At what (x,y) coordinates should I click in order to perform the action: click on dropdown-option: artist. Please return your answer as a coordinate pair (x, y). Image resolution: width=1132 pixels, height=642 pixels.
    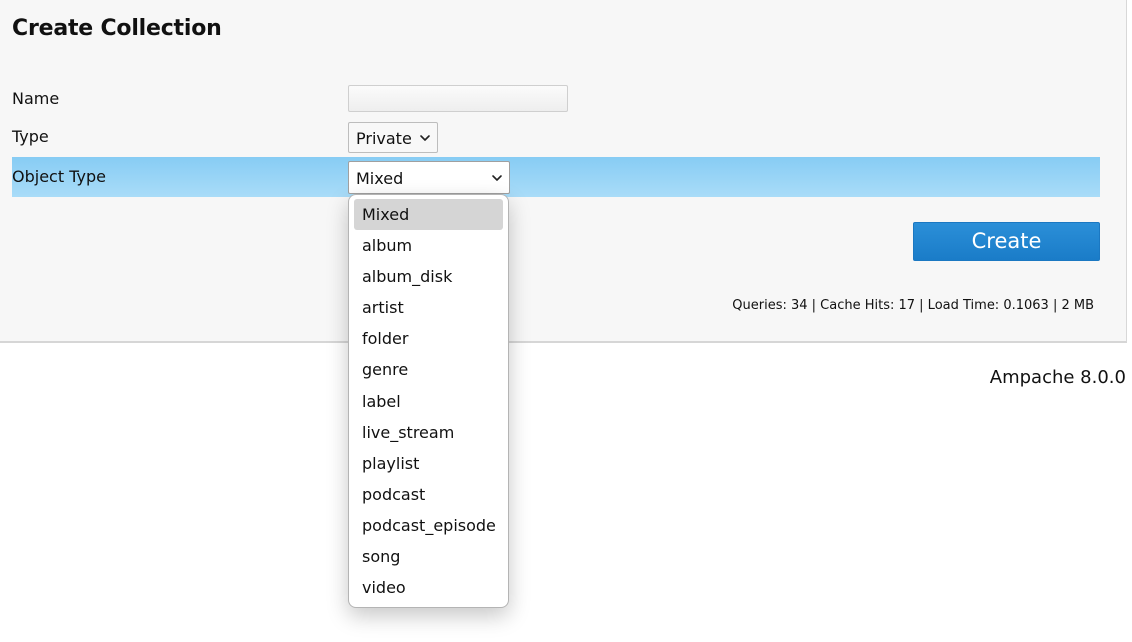
    Looking at the image, I should click on (428, 307).